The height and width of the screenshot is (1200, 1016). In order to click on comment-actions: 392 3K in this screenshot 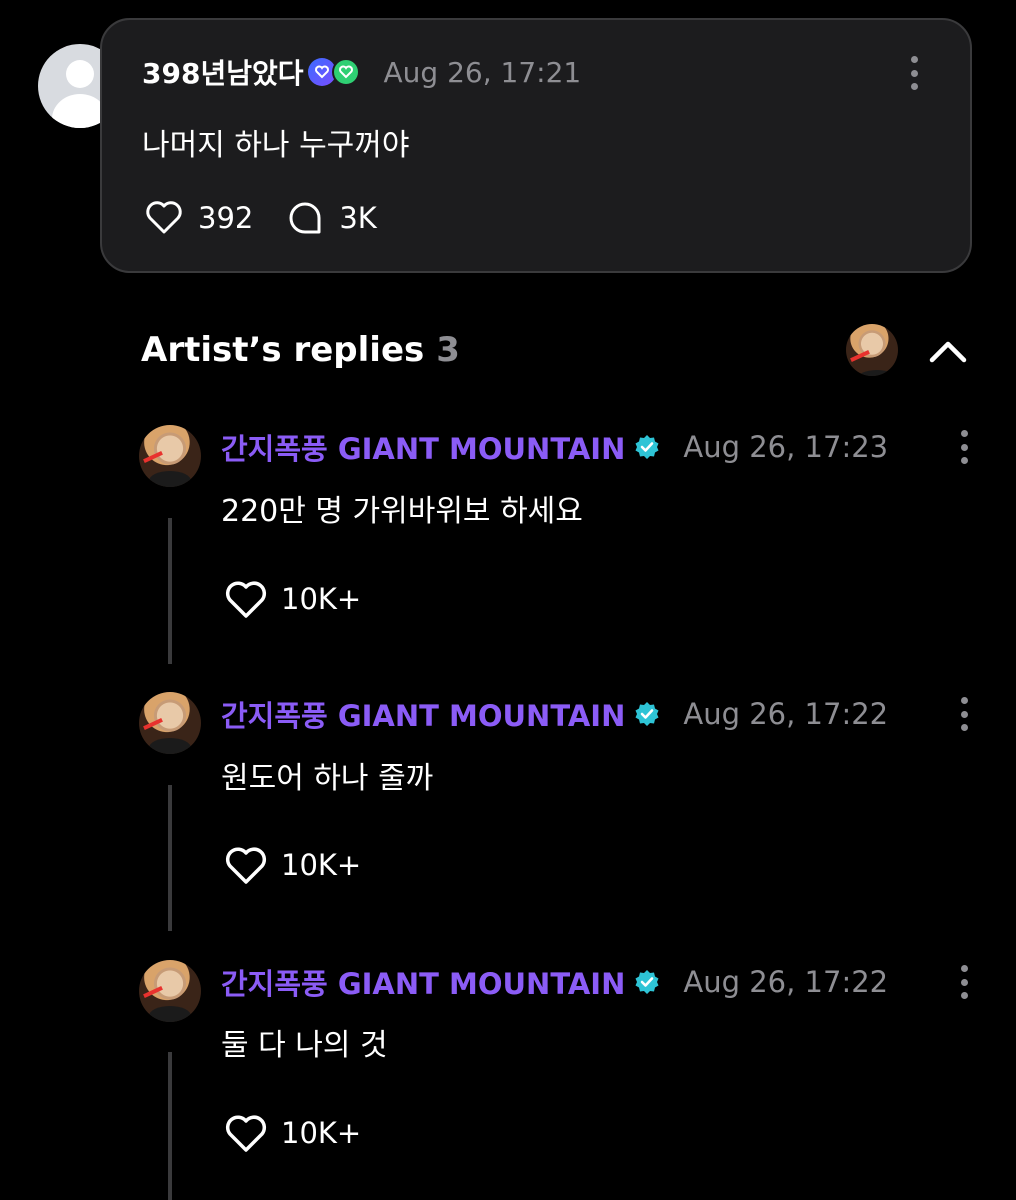, I will do `click(259, 218)`.